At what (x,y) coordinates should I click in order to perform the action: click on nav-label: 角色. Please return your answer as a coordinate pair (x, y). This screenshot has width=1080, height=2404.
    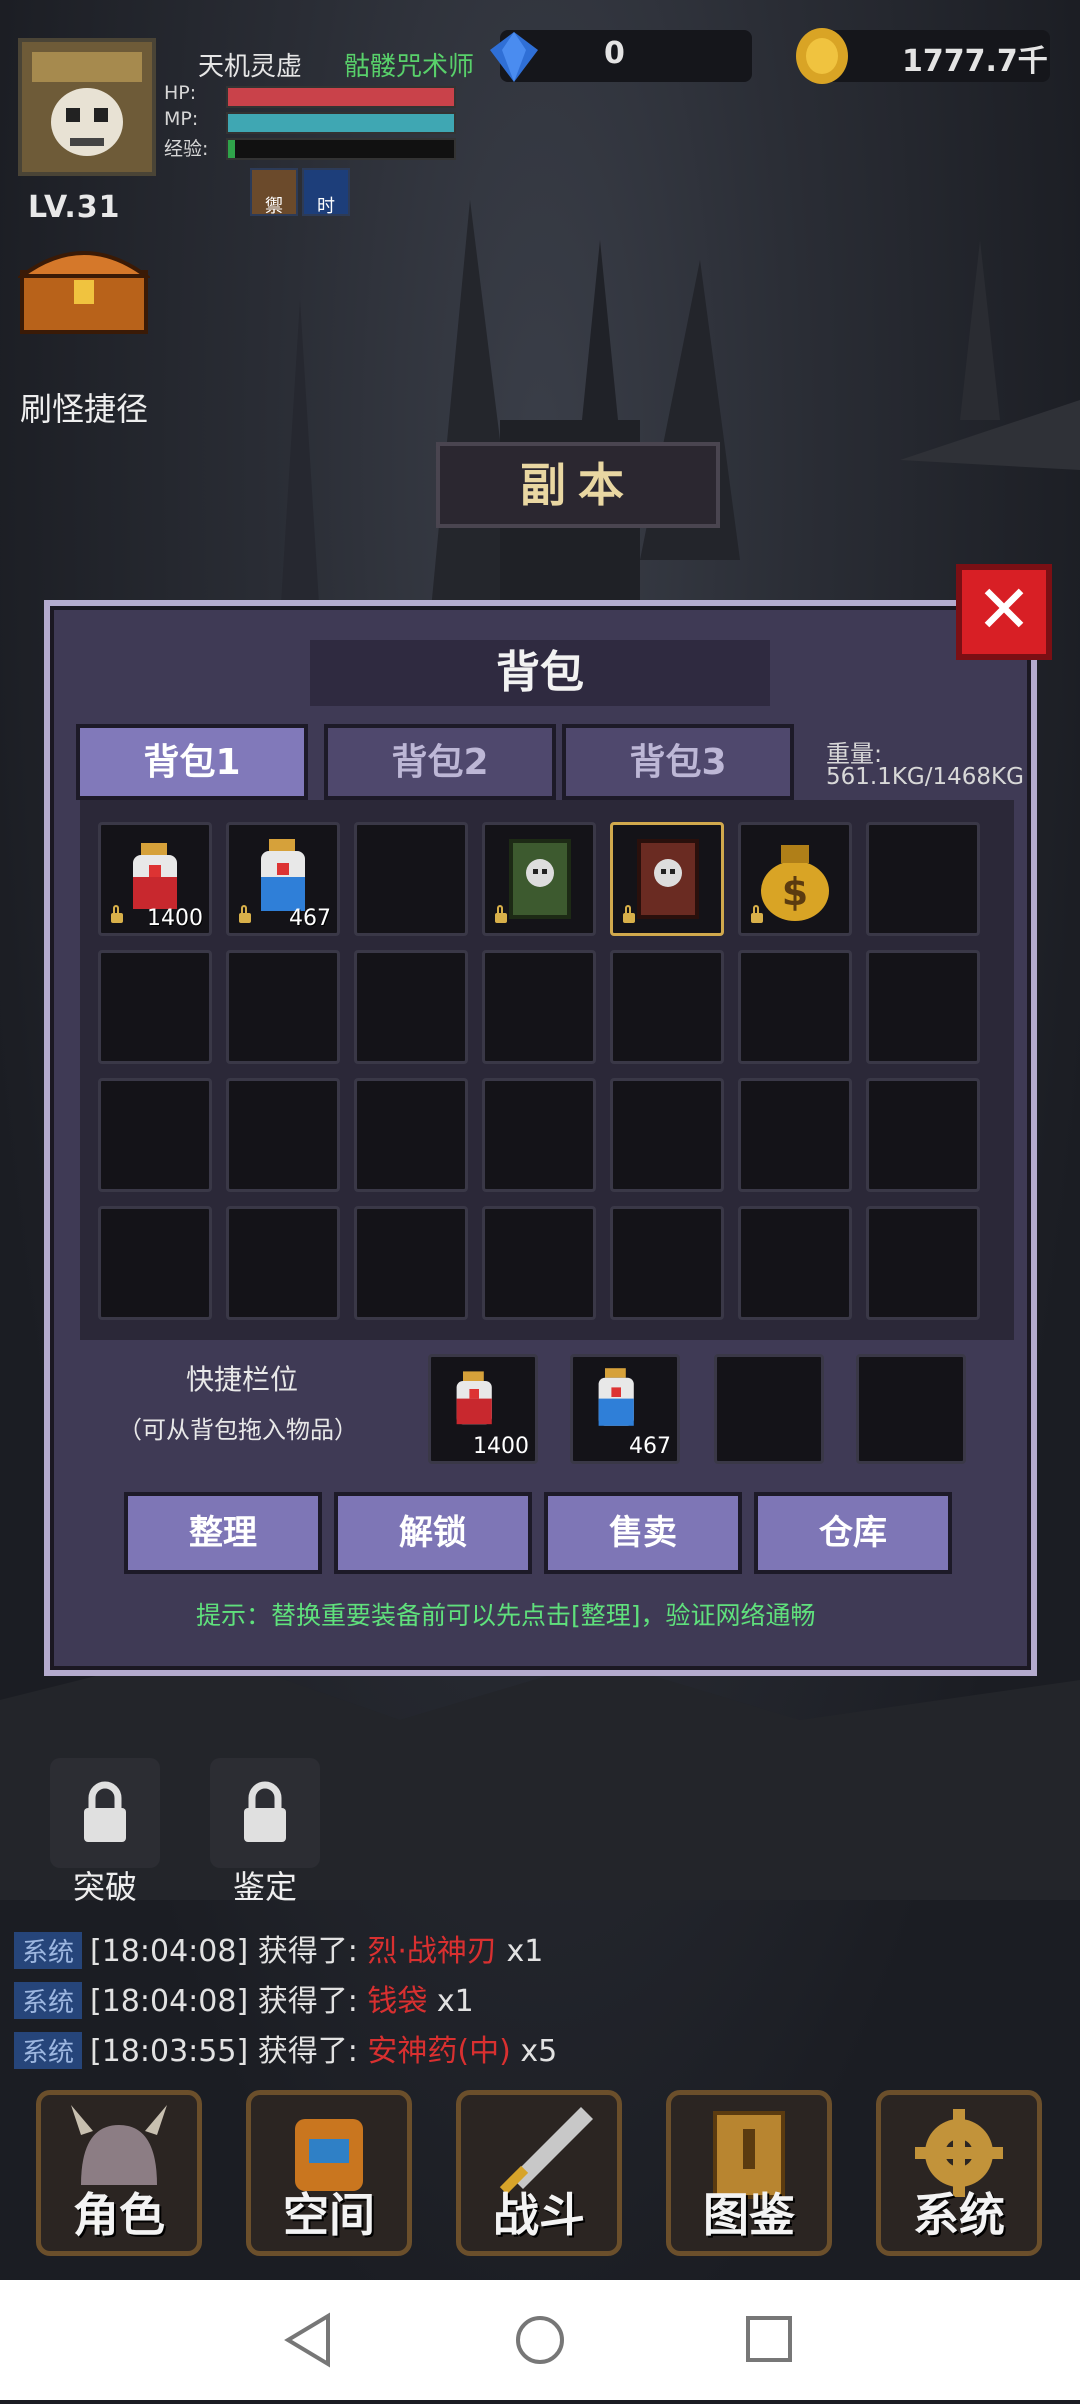
    Looking at the image, I should click on (119, 2215).